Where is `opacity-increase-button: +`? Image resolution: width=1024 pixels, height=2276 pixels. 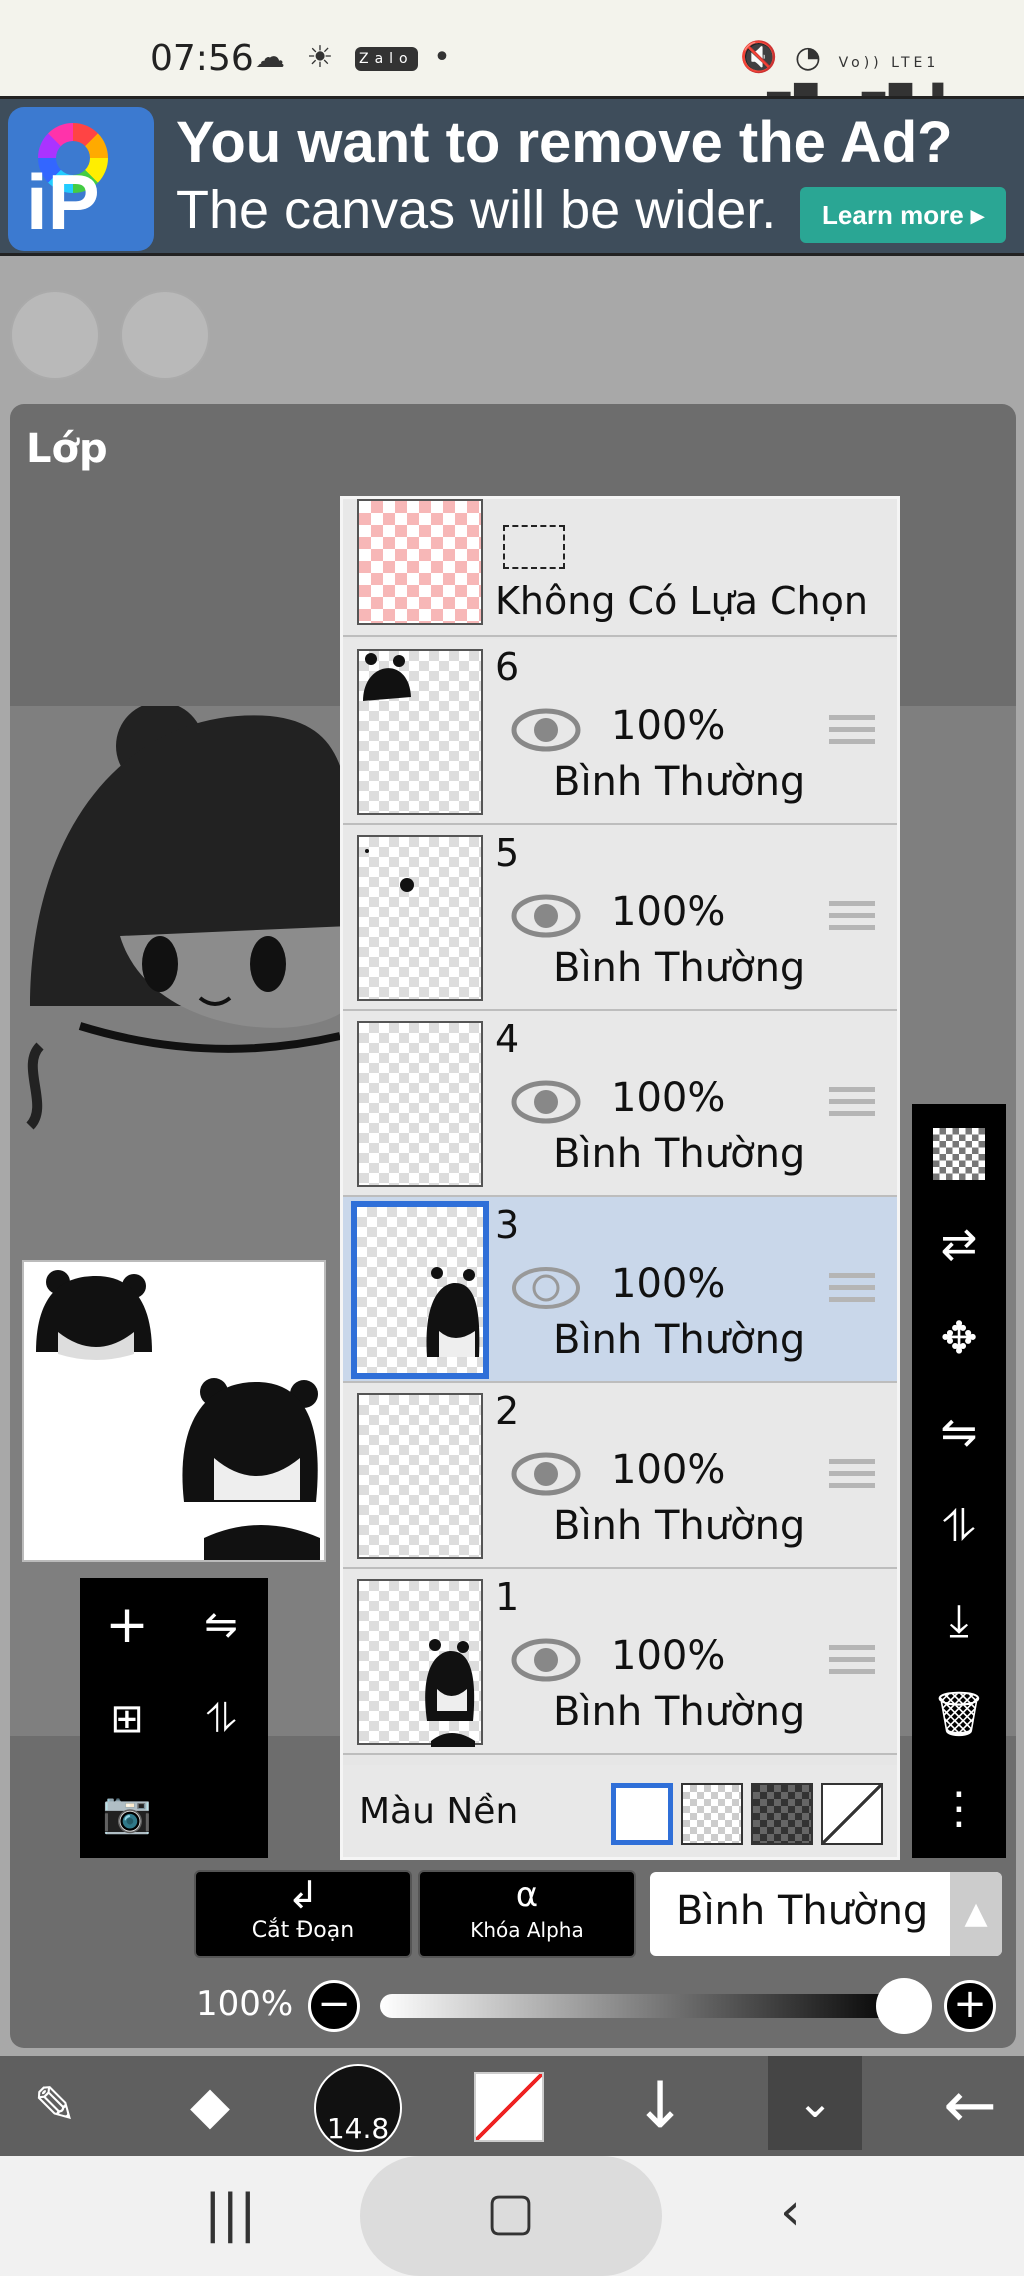
opacity-increase-button: + is located at coordinates (970, 2006).